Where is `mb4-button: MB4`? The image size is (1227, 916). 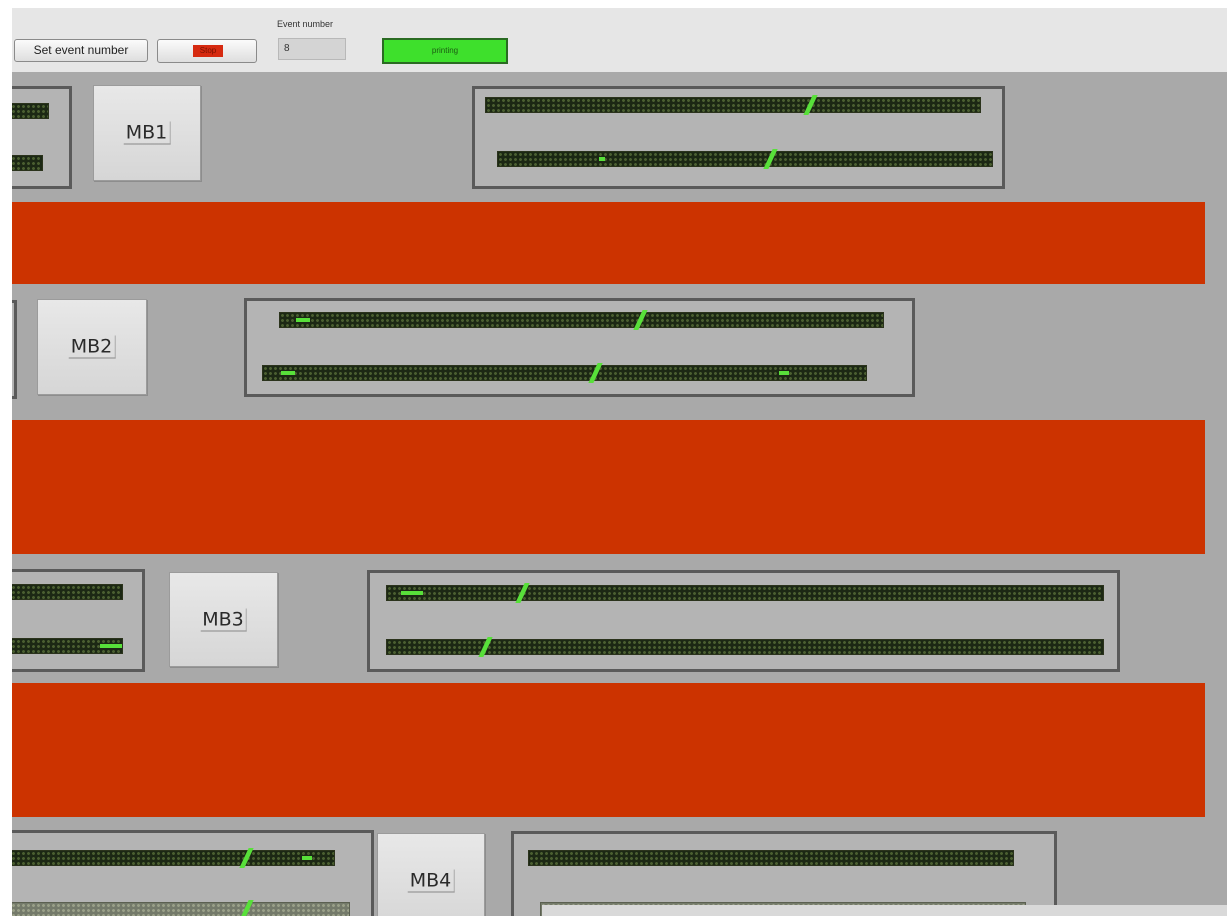
mb4-button: MB4 is located at coordinates (431, 874).